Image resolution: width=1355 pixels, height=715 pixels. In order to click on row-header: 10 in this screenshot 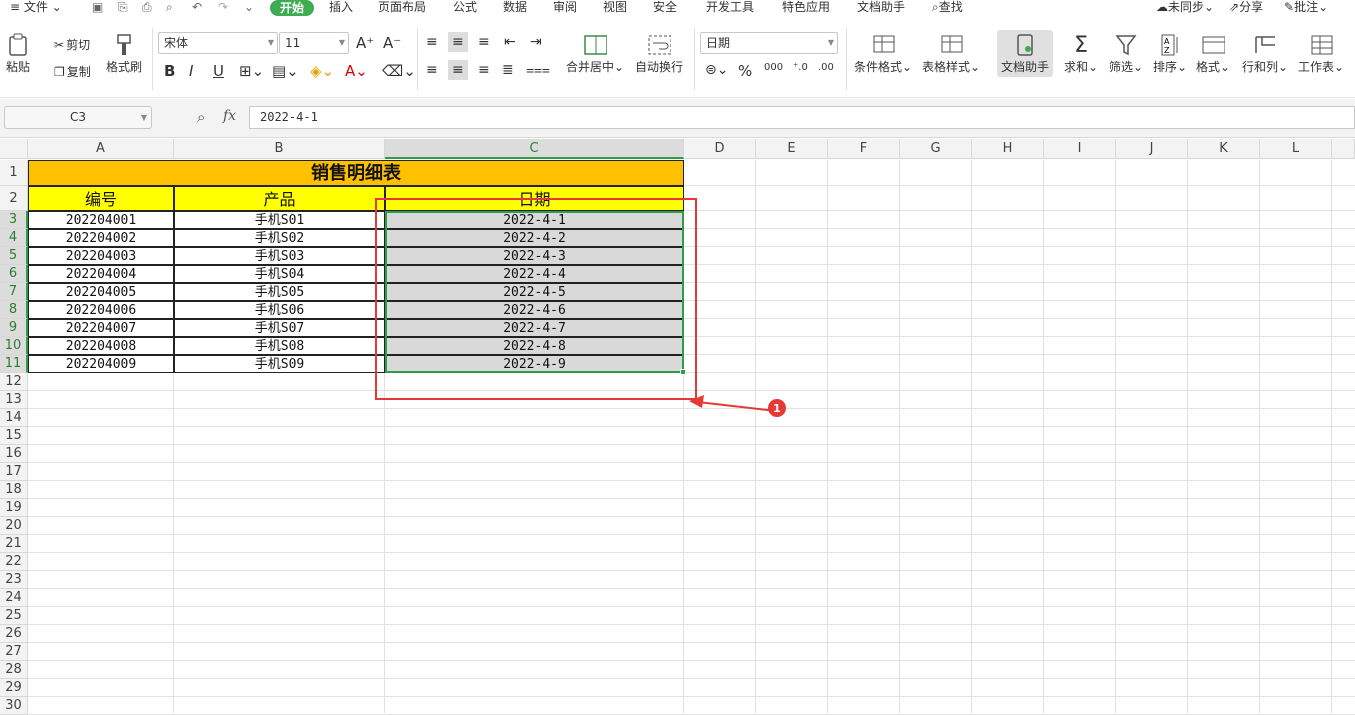, I will do `click(14, 346)`.